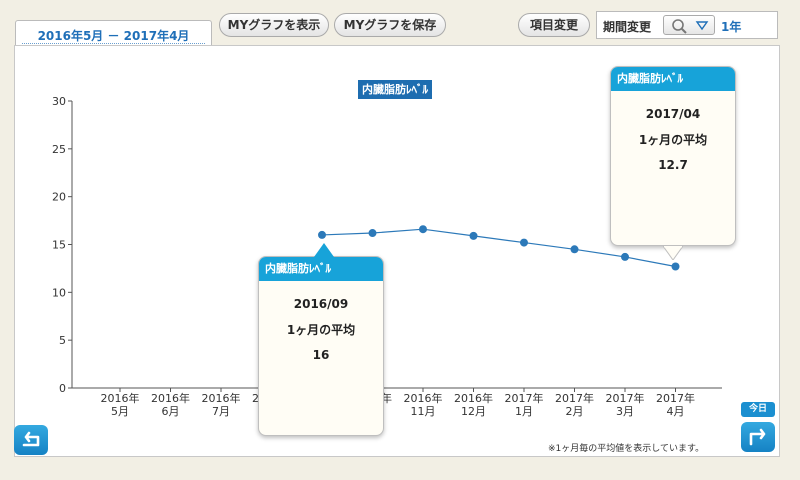  Describe the element at coordinates (625, 411) in the screenshot. I see `x-tick-label: 3月` at that location.